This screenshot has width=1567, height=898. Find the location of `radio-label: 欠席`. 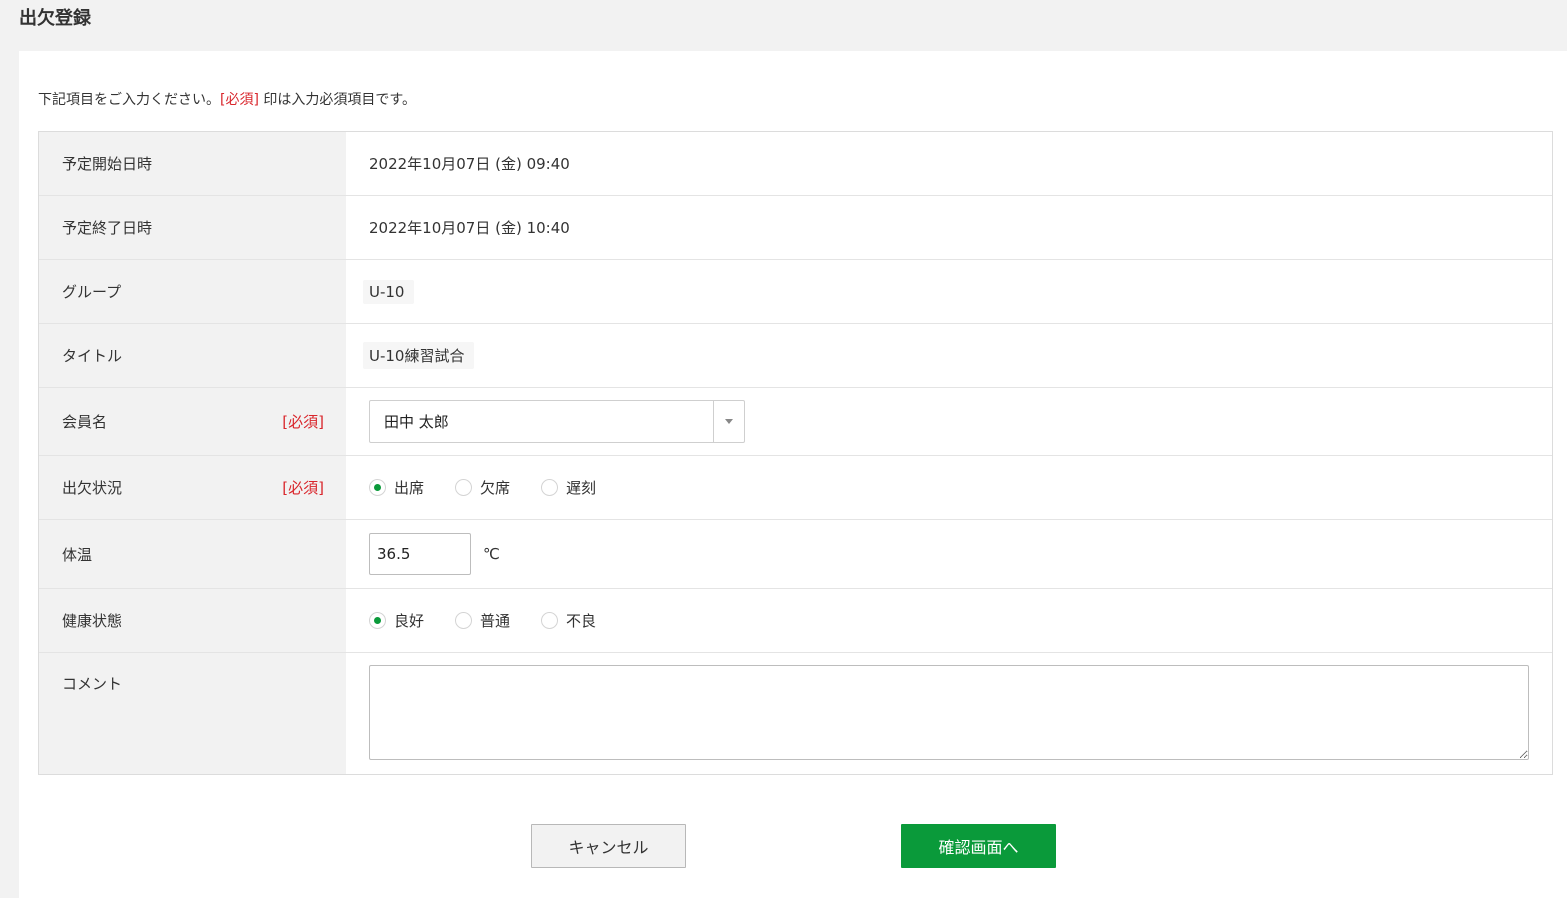

radio-label: 欠席 is located at coordinates (495, 488).